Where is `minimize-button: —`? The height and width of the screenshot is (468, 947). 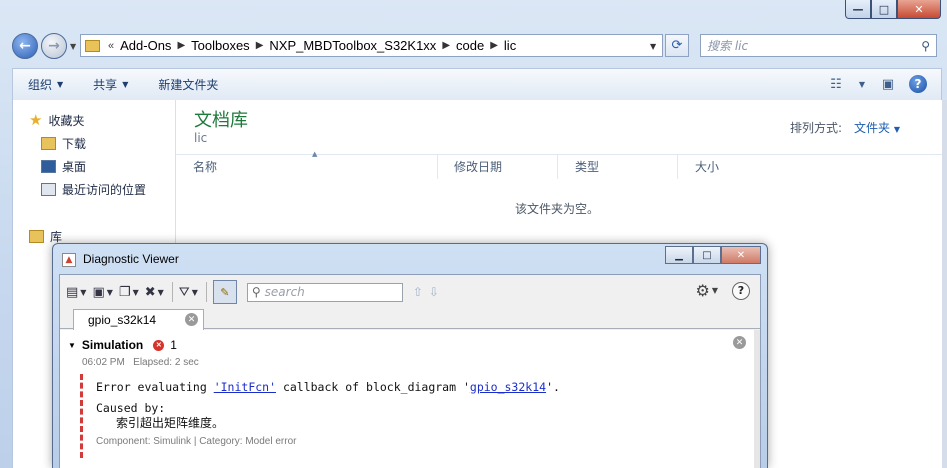 minimize-button: — is located at coordinates (858, 9).